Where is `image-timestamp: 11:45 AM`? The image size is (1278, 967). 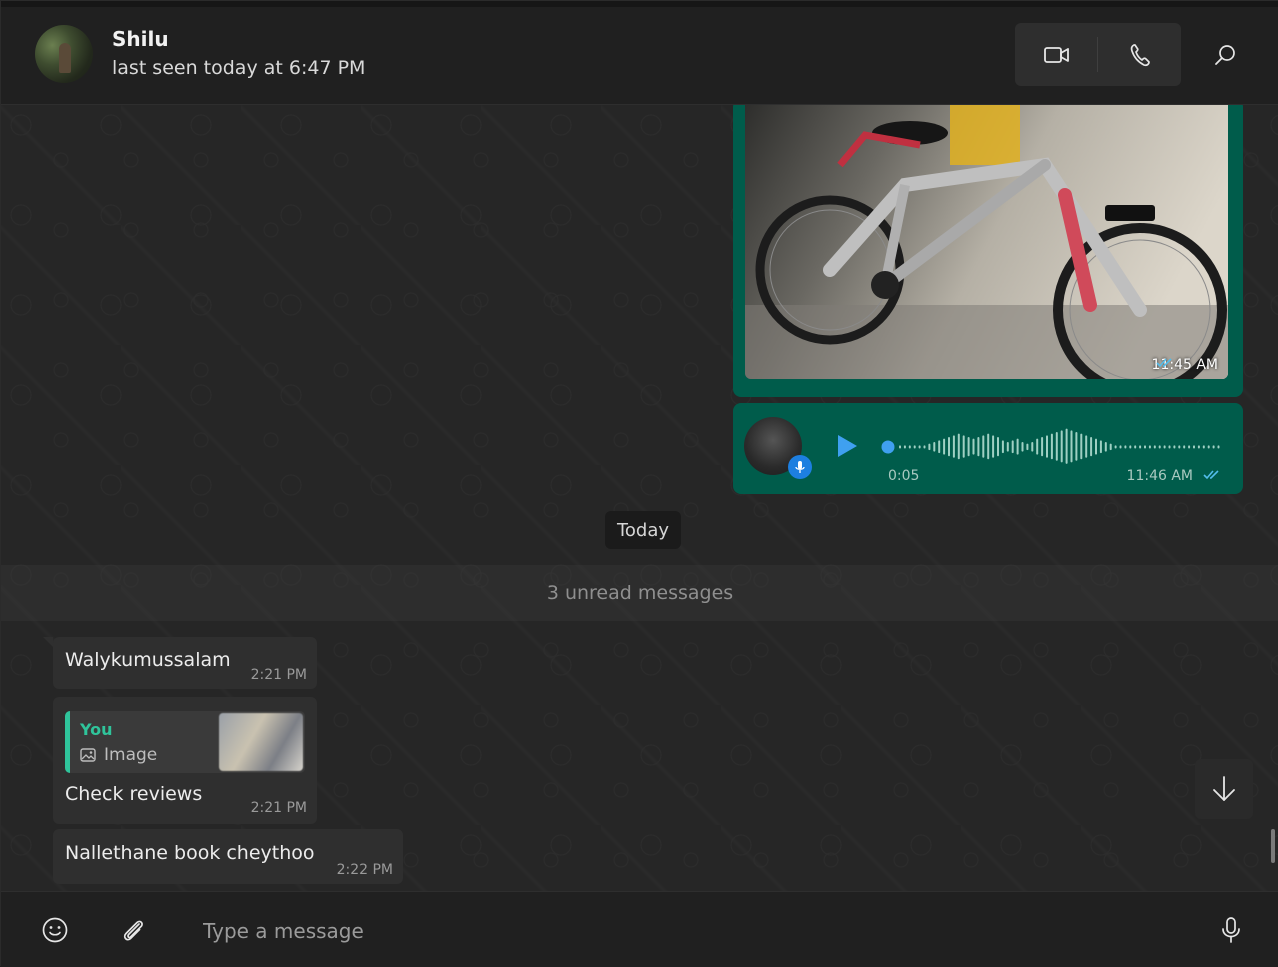 image-timestamp: 11:45 AM is located at coordinates (1184, 365).